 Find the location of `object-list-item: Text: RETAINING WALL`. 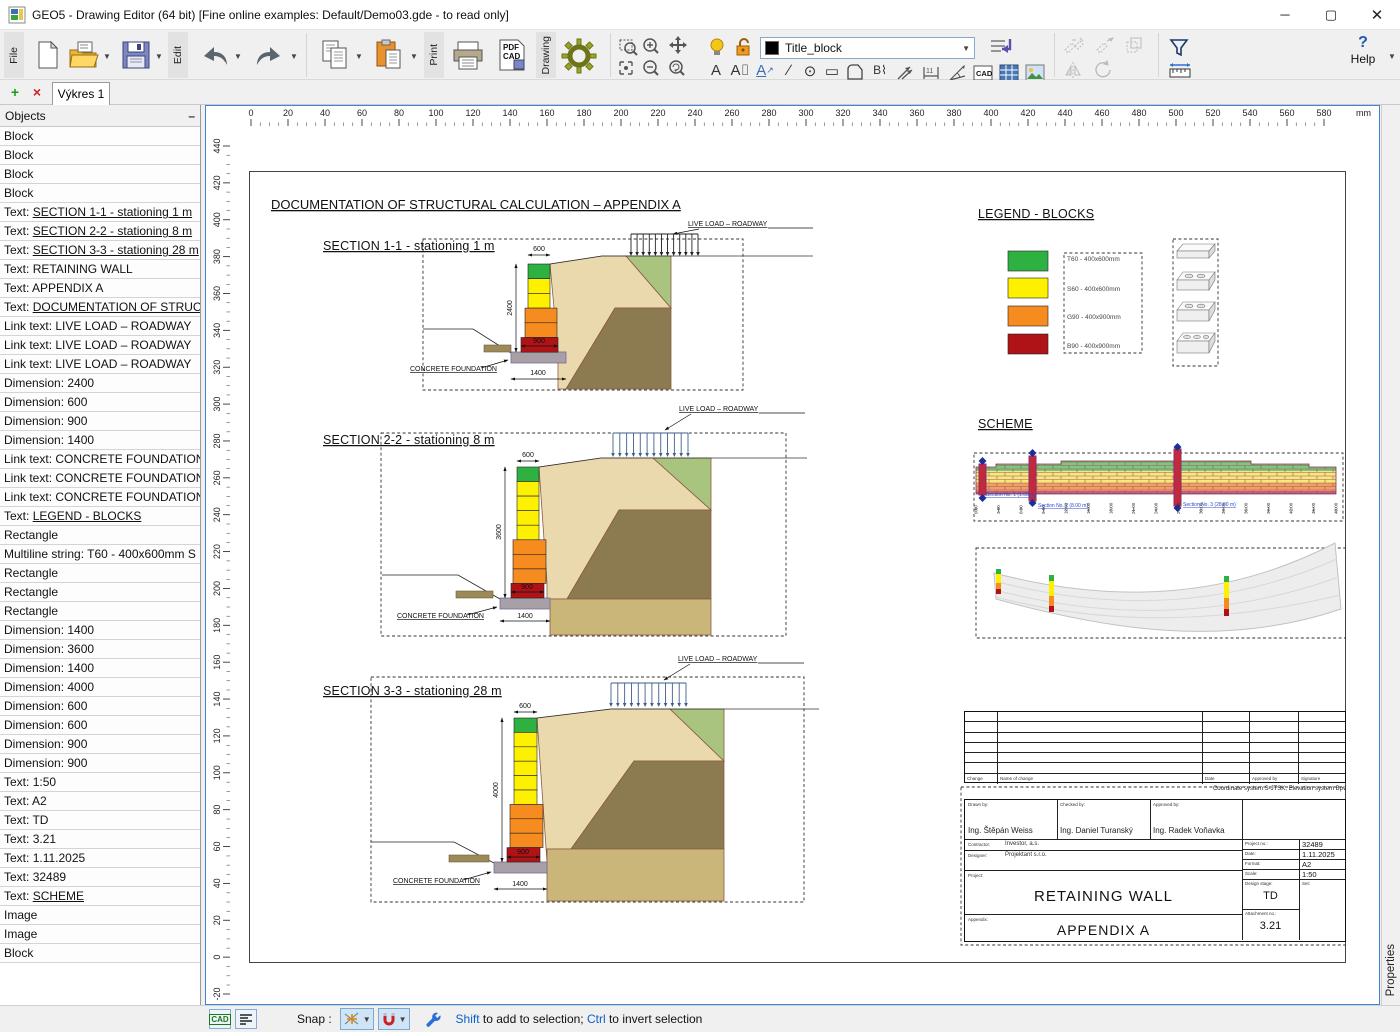

object-list-item: Text: RETAINING WALL is located at coordinates (100, 269).